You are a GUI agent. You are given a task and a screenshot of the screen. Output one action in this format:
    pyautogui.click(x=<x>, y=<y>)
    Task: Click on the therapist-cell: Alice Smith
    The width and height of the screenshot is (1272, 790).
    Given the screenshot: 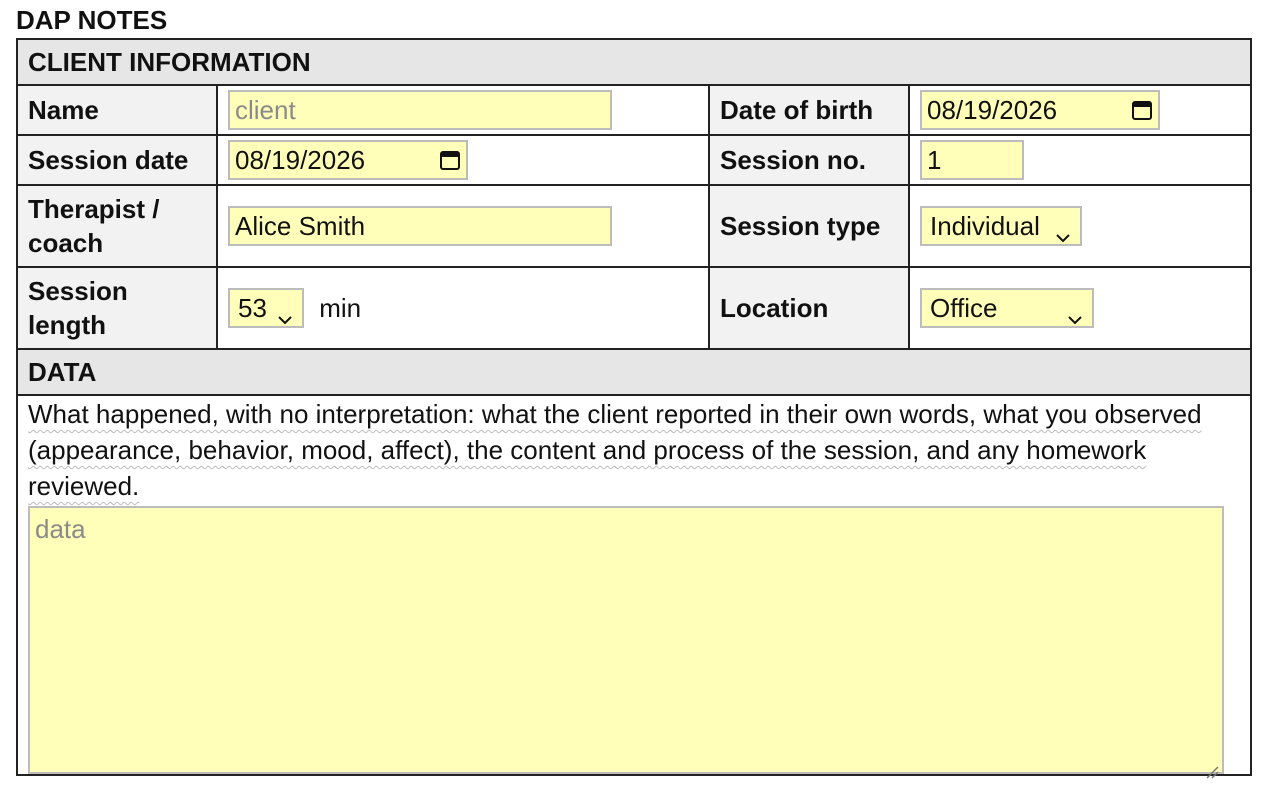 What is the action you would take?
    pyautogui.click(x=463, y=226)
    